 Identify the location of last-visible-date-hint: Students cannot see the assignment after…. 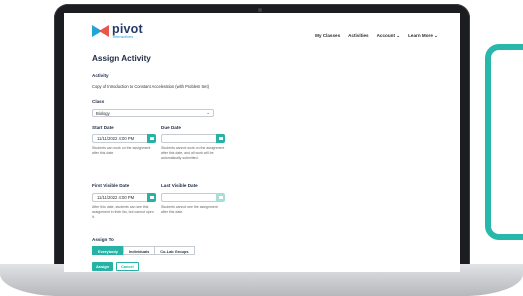
(189, 209).